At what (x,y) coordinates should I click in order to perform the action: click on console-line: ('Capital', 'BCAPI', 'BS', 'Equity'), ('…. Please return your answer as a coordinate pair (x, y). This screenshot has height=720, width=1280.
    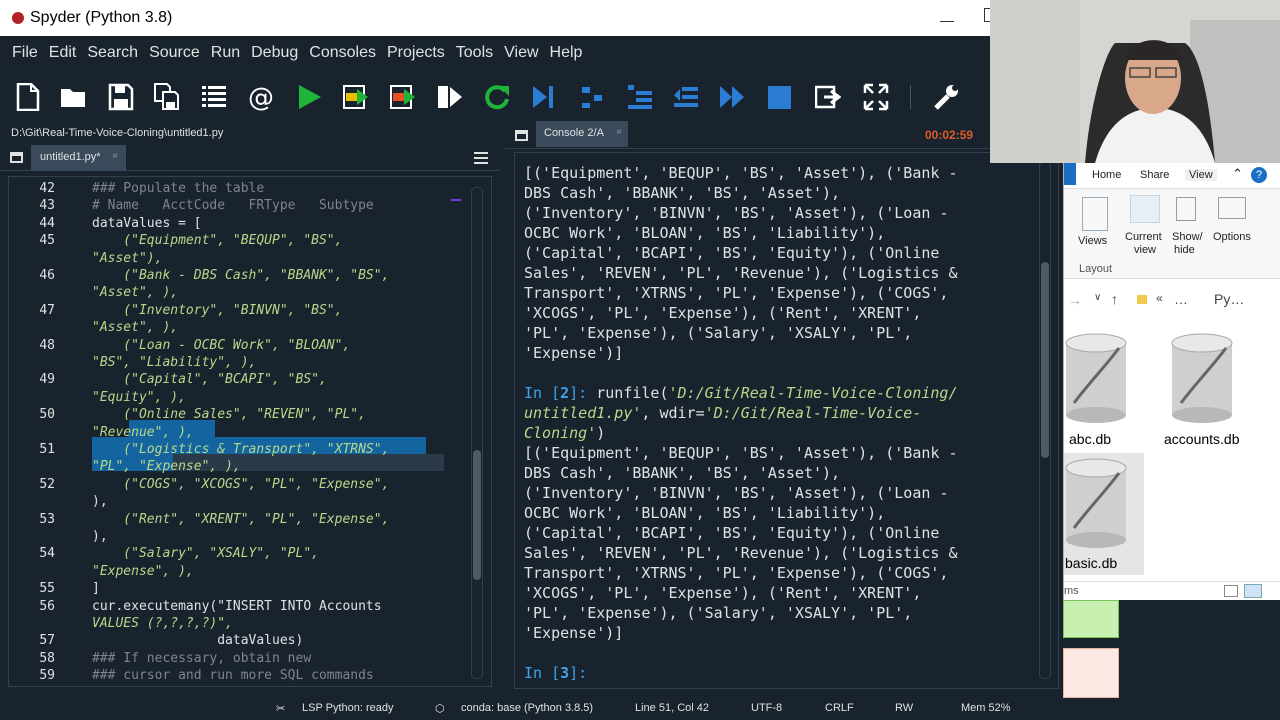
    Looking at the image, I should click on (779, 253).